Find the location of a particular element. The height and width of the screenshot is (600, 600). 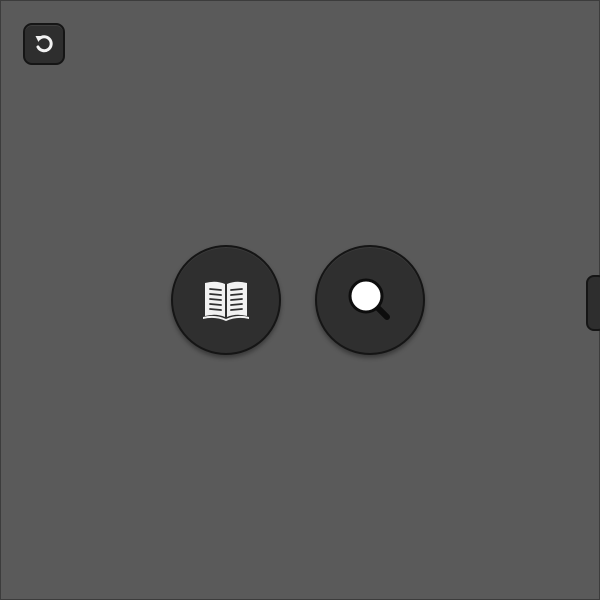

back-button is located at coordinates (44, 44).